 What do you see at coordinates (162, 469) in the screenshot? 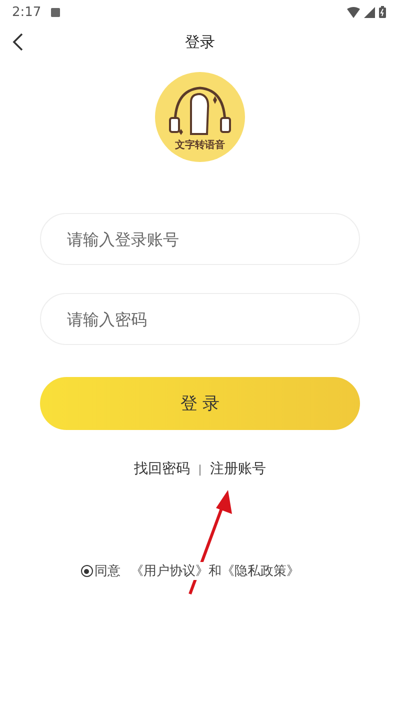
I see `text-link: 找回密码` at bounding box center [162, 469].